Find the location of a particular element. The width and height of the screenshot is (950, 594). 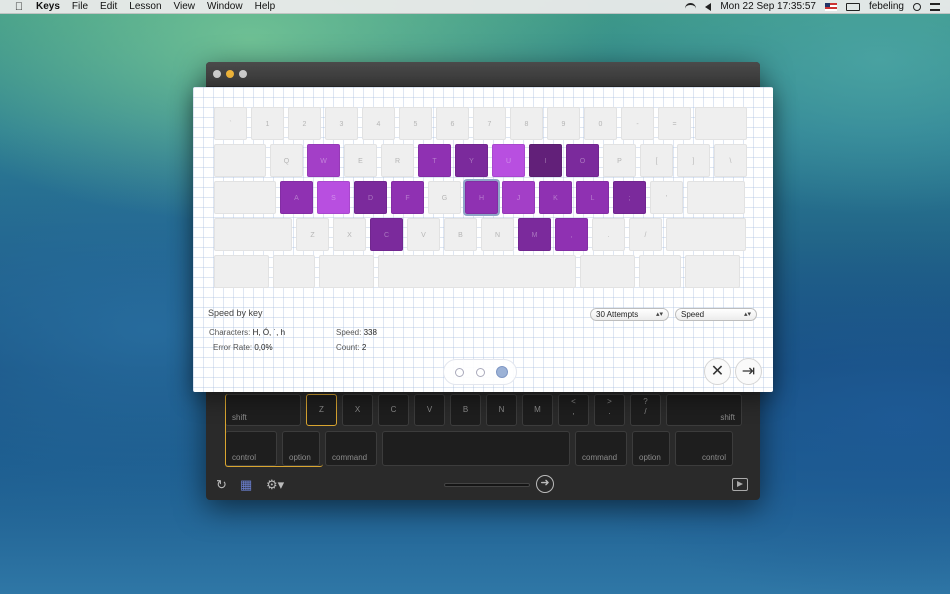

heat-key-O: O is located at coordinates (582, 160).